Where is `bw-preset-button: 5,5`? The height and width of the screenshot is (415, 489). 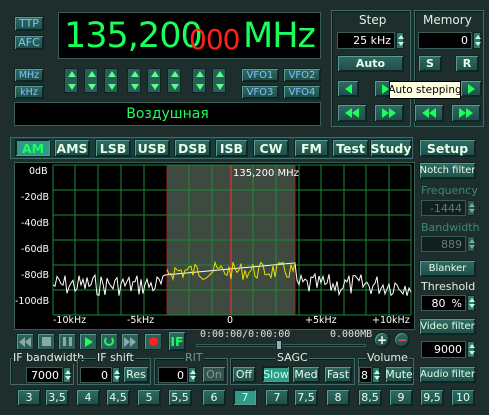
bw-preset-button: 5,5 is located at coordinates (180, 397).